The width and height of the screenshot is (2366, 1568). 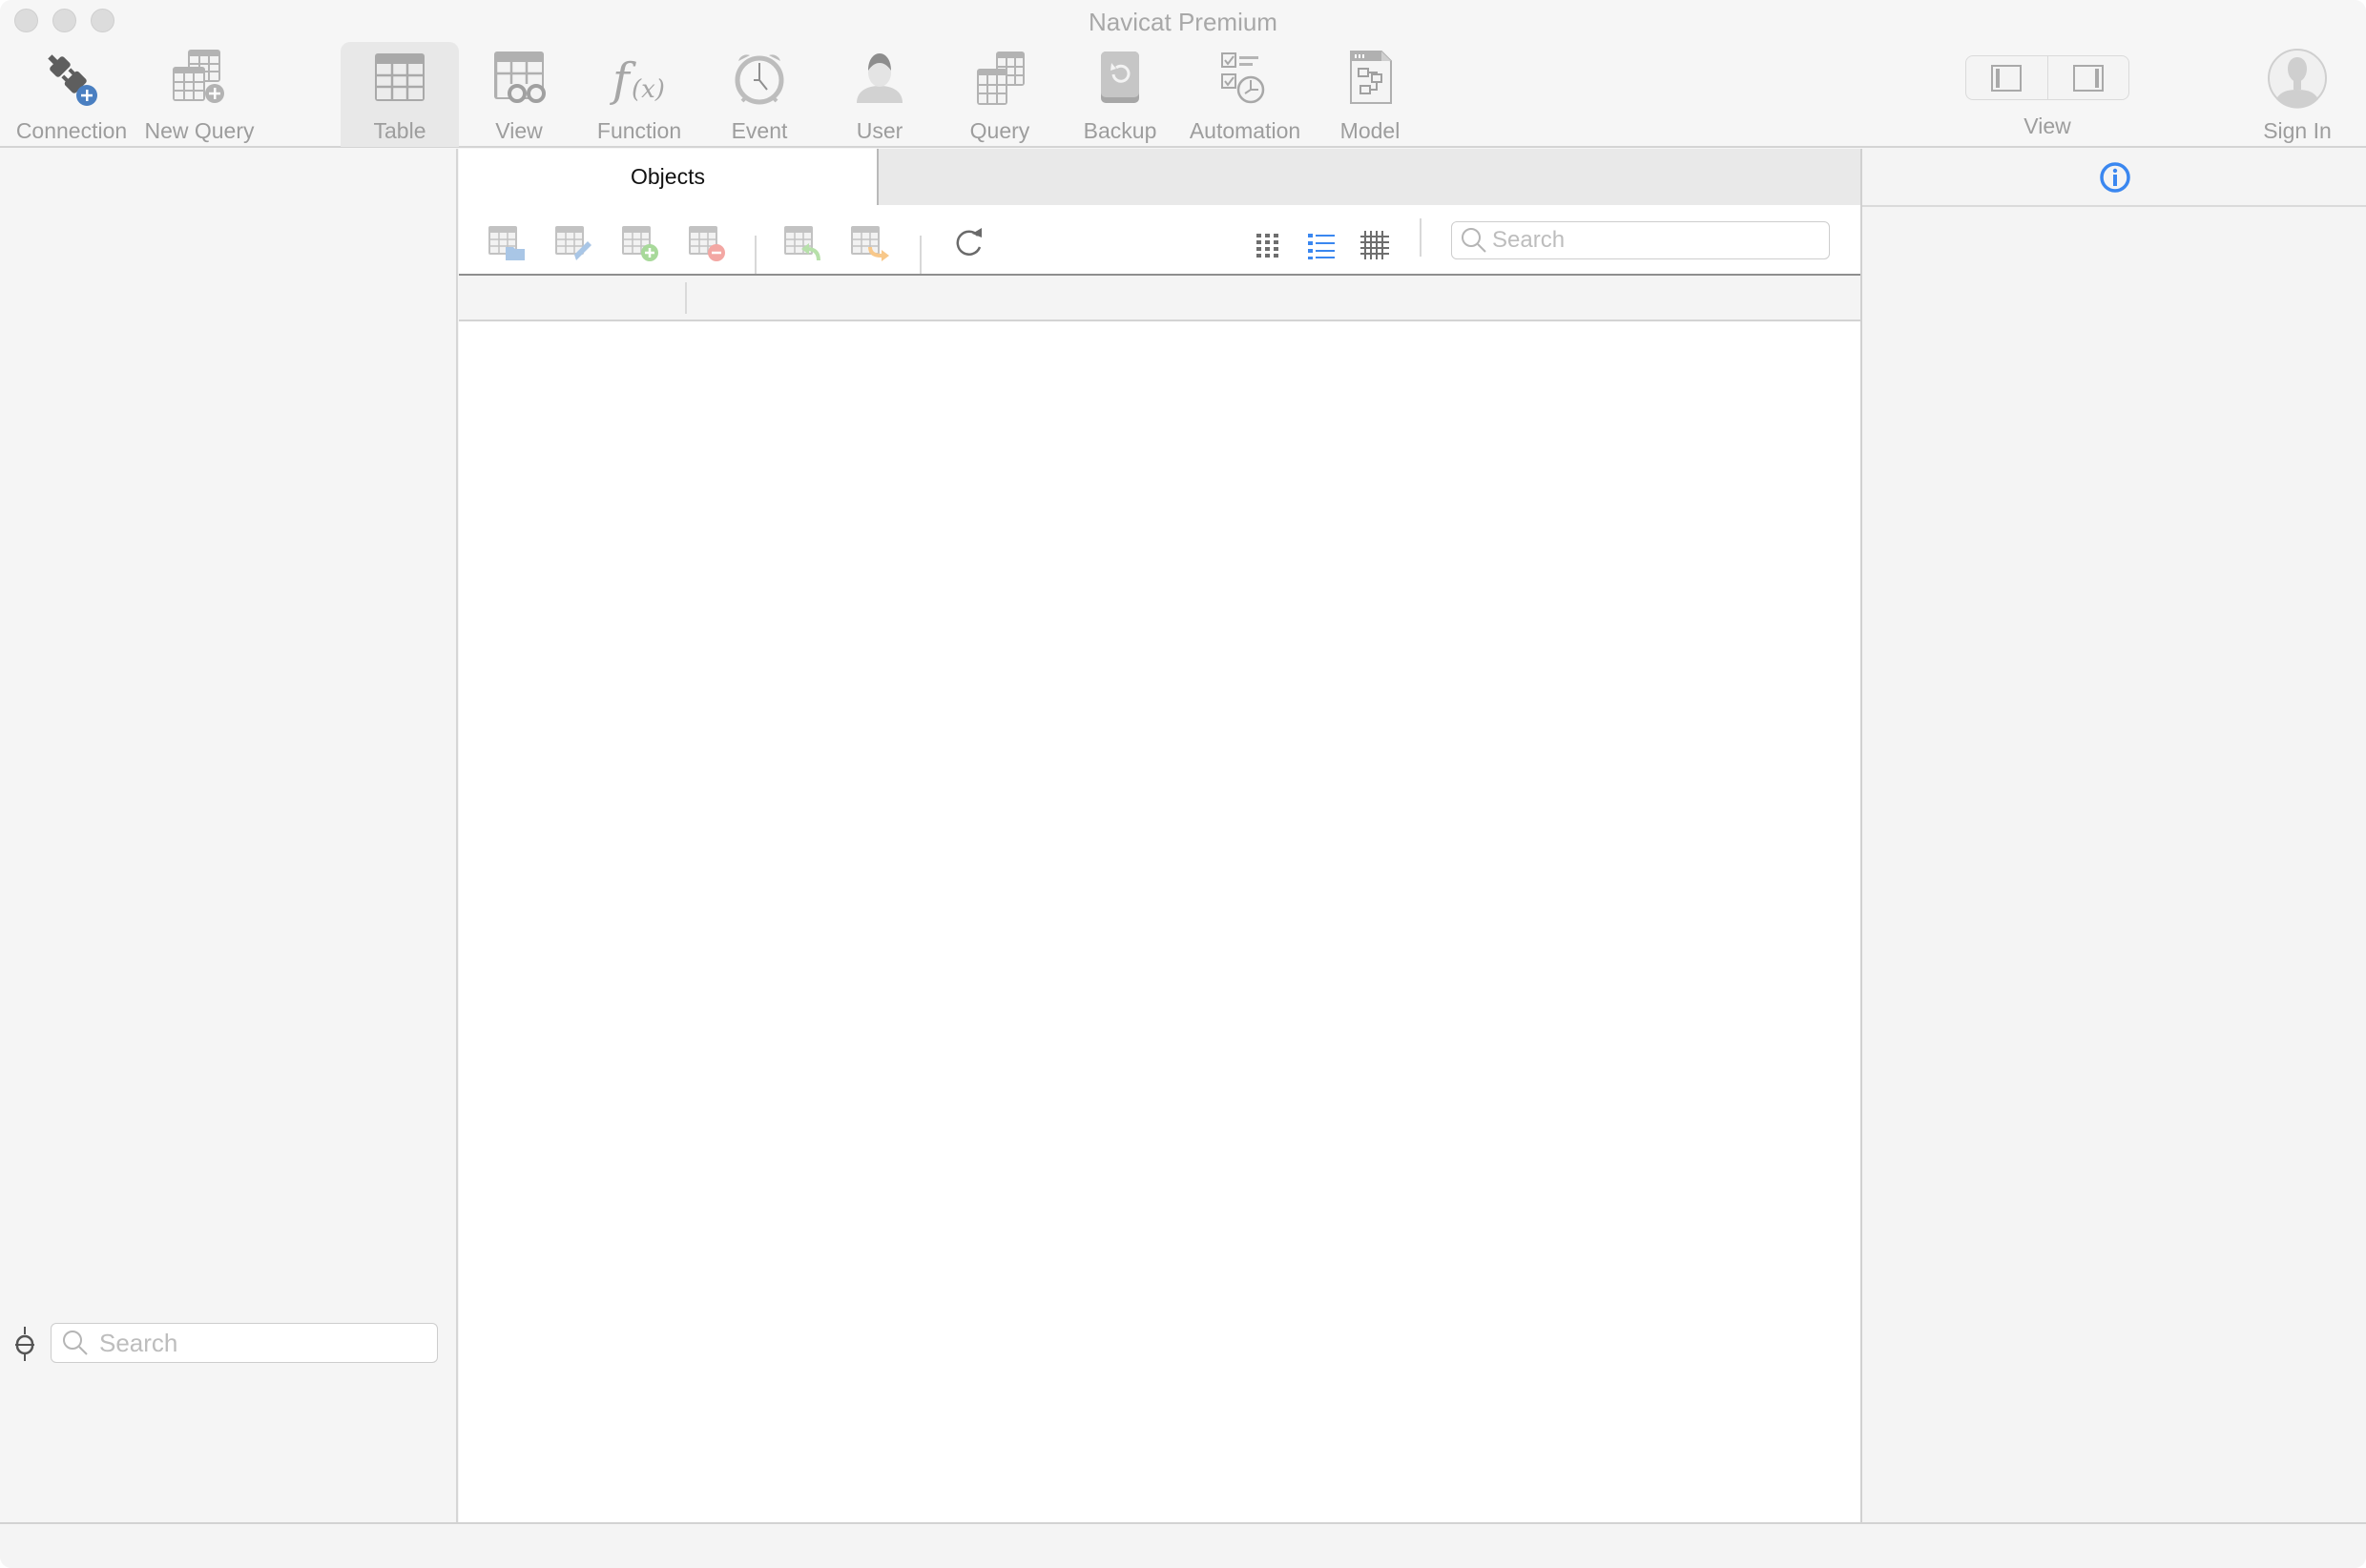 What do you see at coordinates (399, 78) in the screenshot?
I see `table-icon` at bounding box center [399, 78].